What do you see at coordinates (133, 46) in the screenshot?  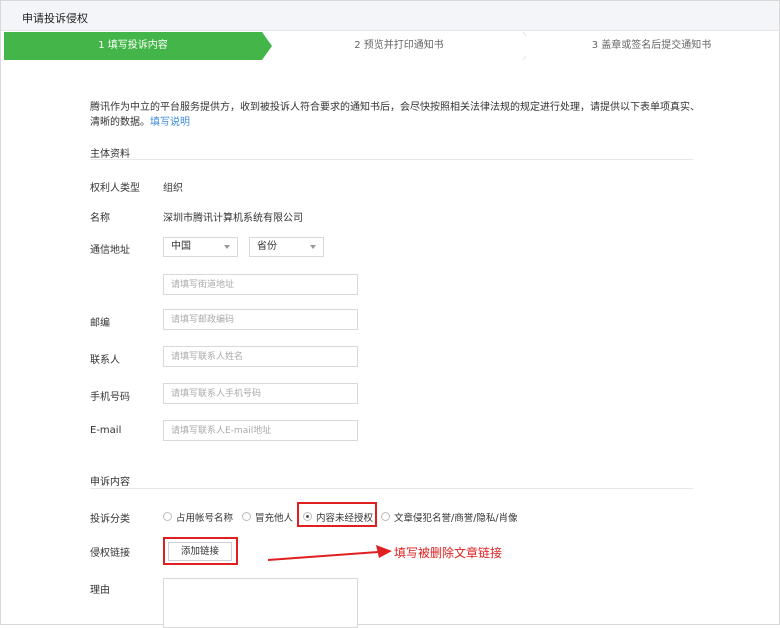 I see `step-fill-complaint: 1 填写投诉内容` at bounding box center [133, 46].